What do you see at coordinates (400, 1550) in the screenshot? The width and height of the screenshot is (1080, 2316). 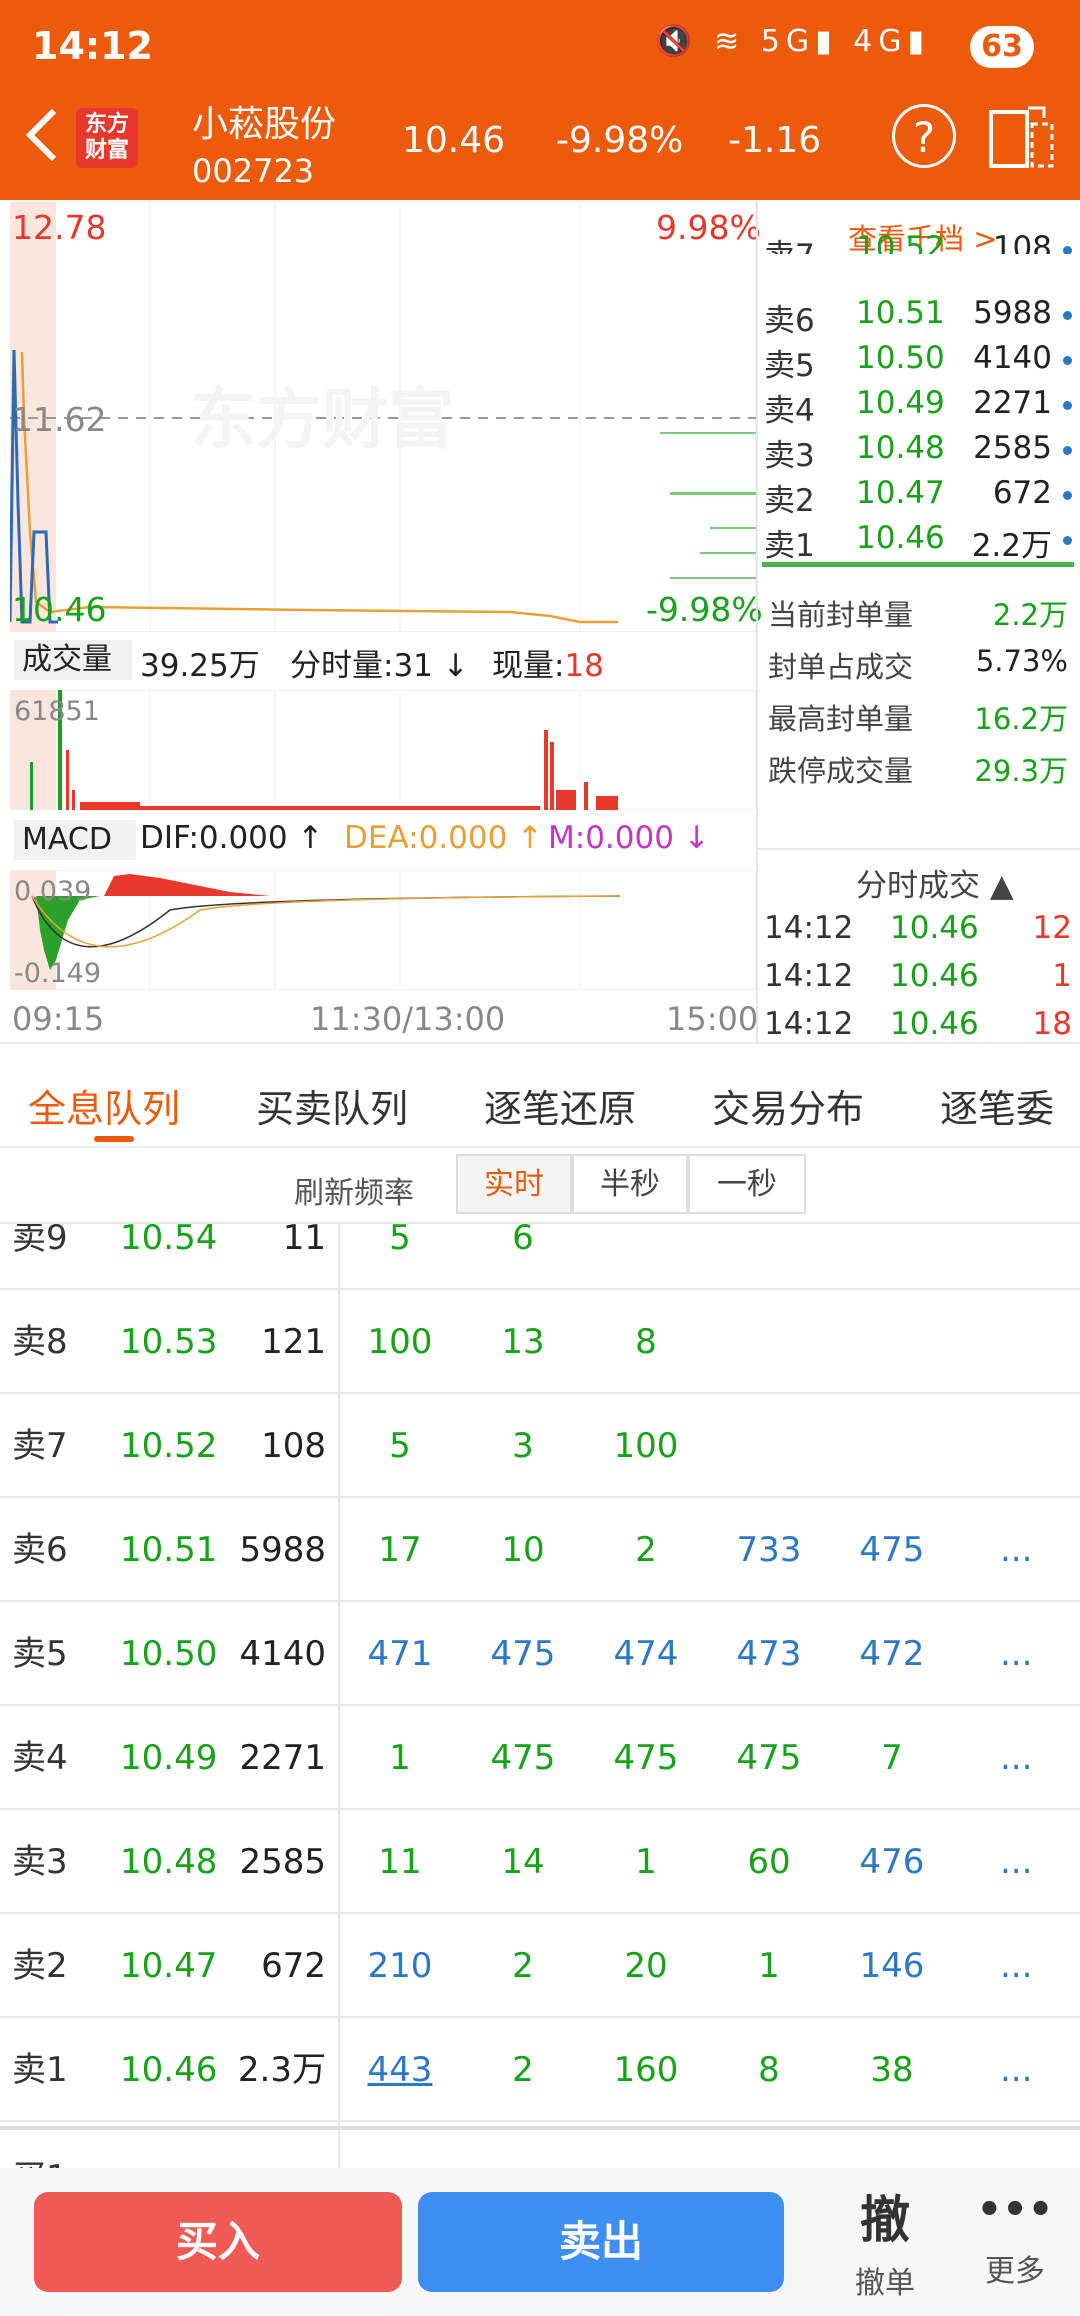 I see `queue-order: 17` at bounding box center [400, 1550].